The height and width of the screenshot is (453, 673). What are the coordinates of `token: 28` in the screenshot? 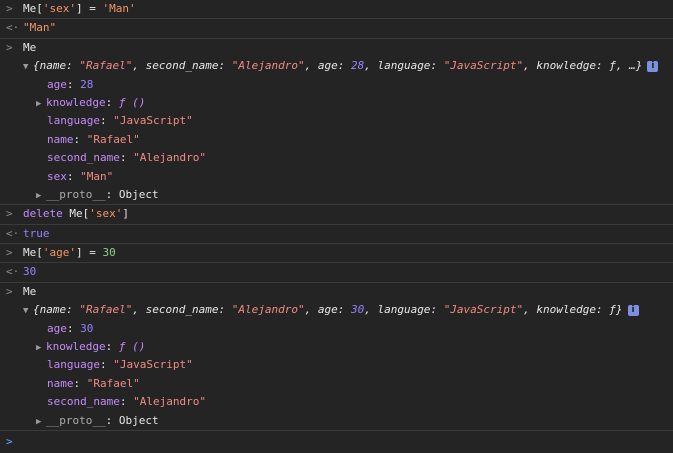 It's located at (357, 66).